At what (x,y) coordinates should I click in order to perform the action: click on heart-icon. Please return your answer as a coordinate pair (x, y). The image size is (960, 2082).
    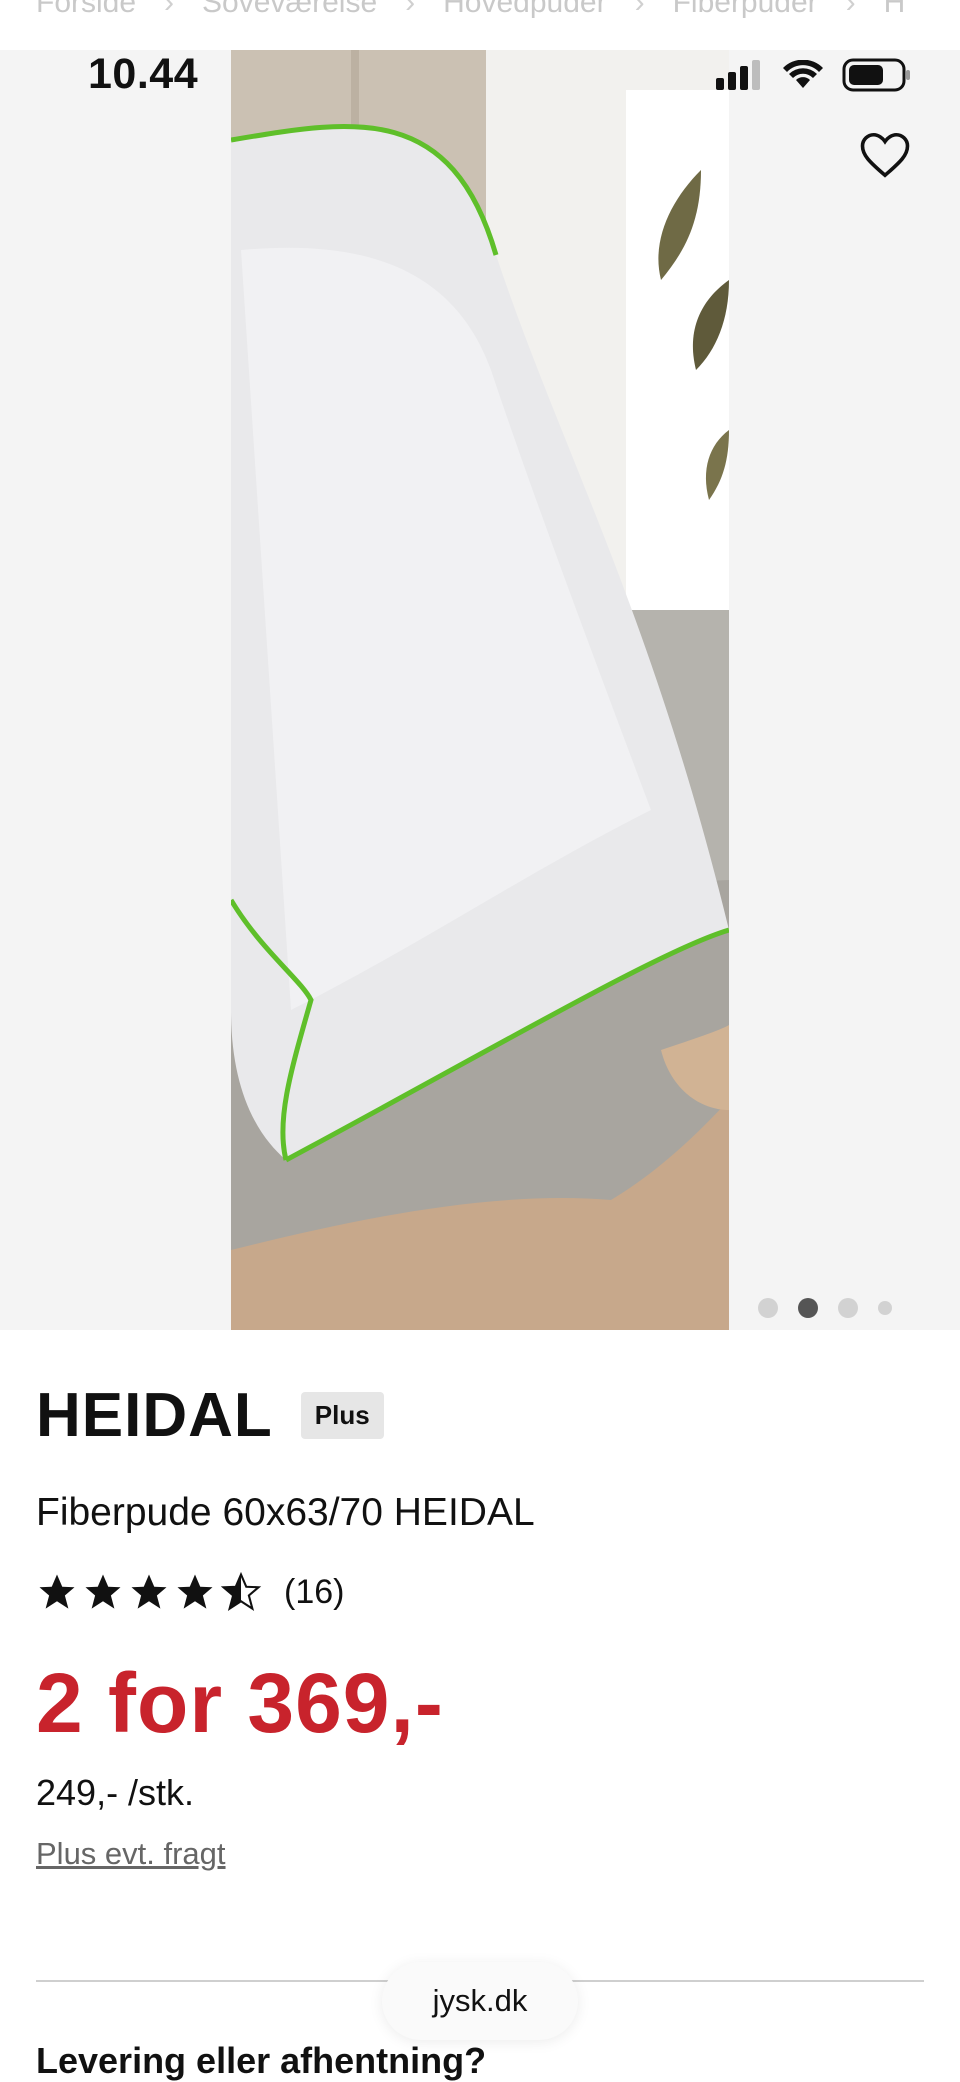
    Looking at the image, I should click on (885, 155).